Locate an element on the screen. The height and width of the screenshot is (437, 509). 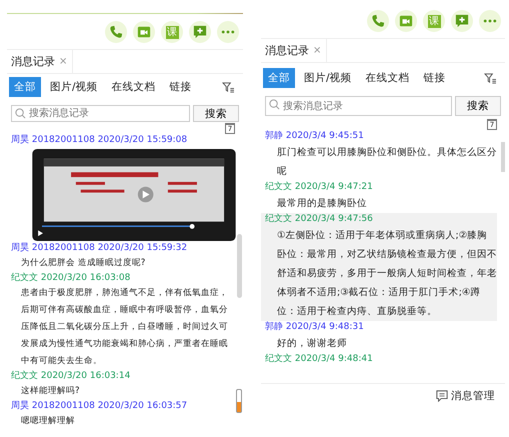
message-text: 肛门检查可以用膝胸卧位和侧卧位。具体怎么区分呢 is located at coordinates (386, 162).